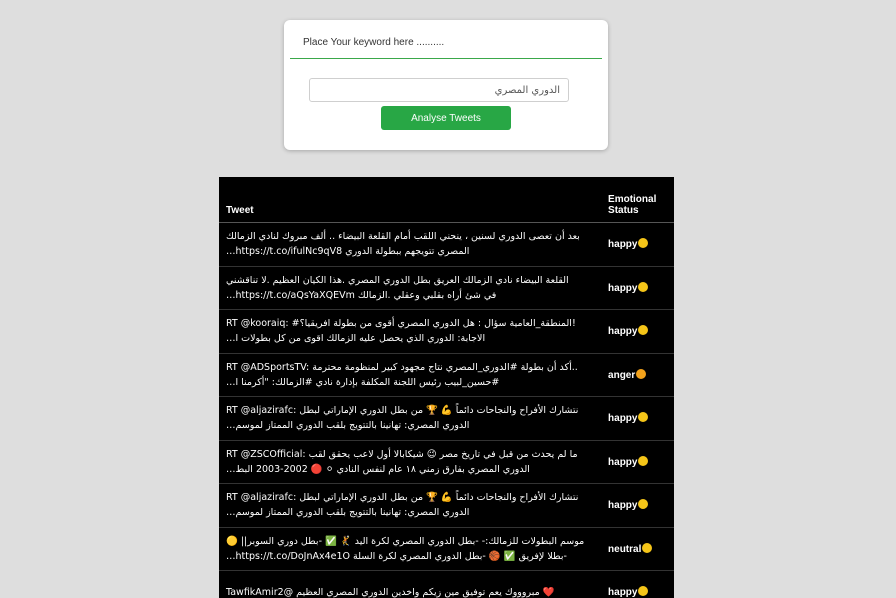 The width and height of the screenshot is (896, 598). Describe the element at coordinates (410, 200) in the screenshot. I see `tweet-column-header: Tweet` at that location.